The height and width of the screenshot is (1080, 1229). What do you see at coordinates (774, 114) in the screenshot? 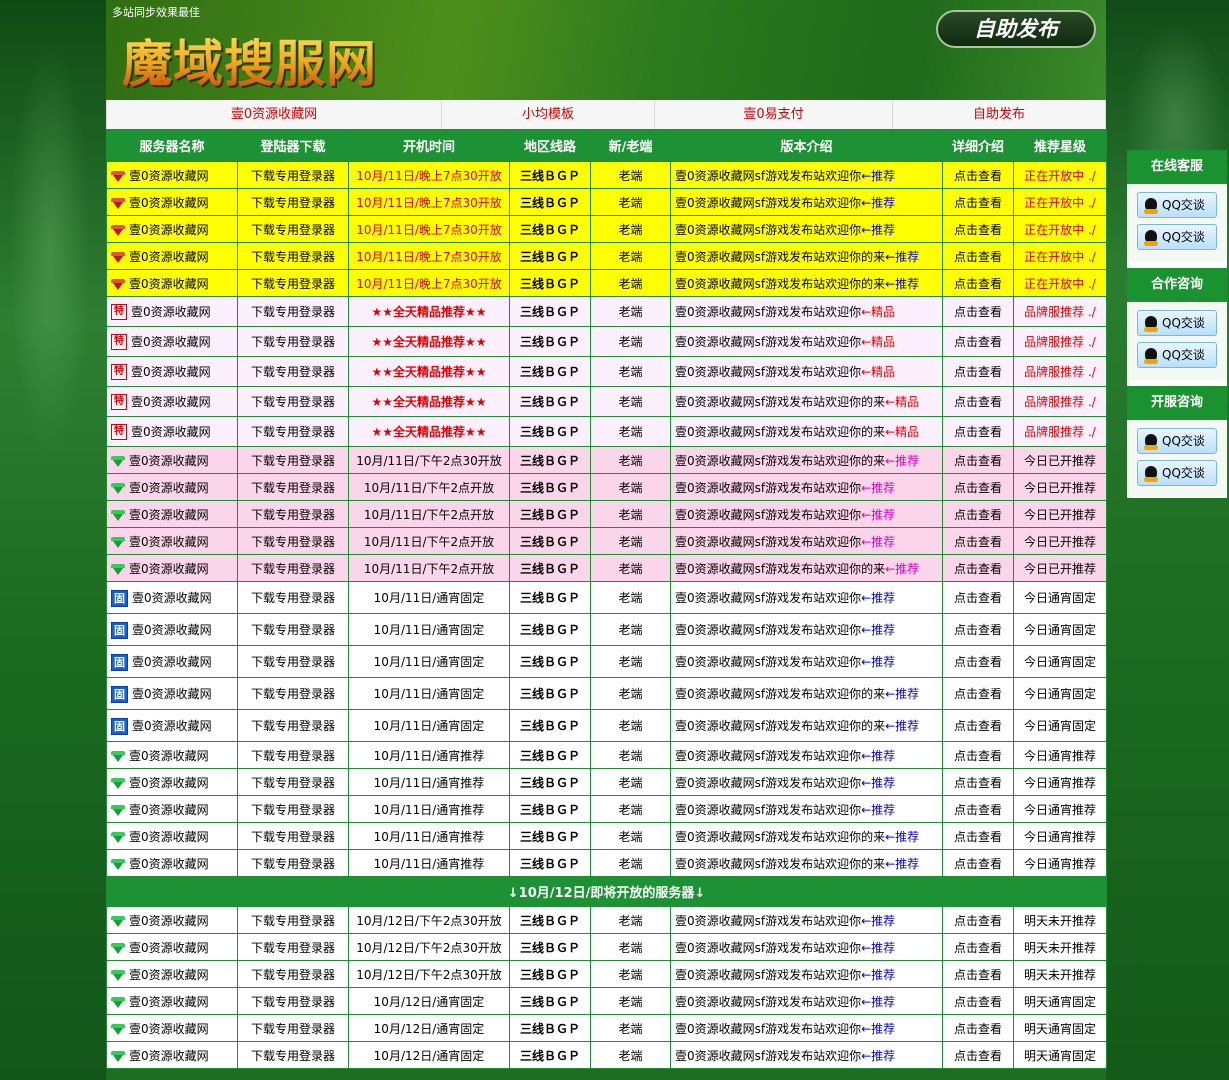
I see `nav-link-pay: 壹0易支付` at bounding box center [774, 114].